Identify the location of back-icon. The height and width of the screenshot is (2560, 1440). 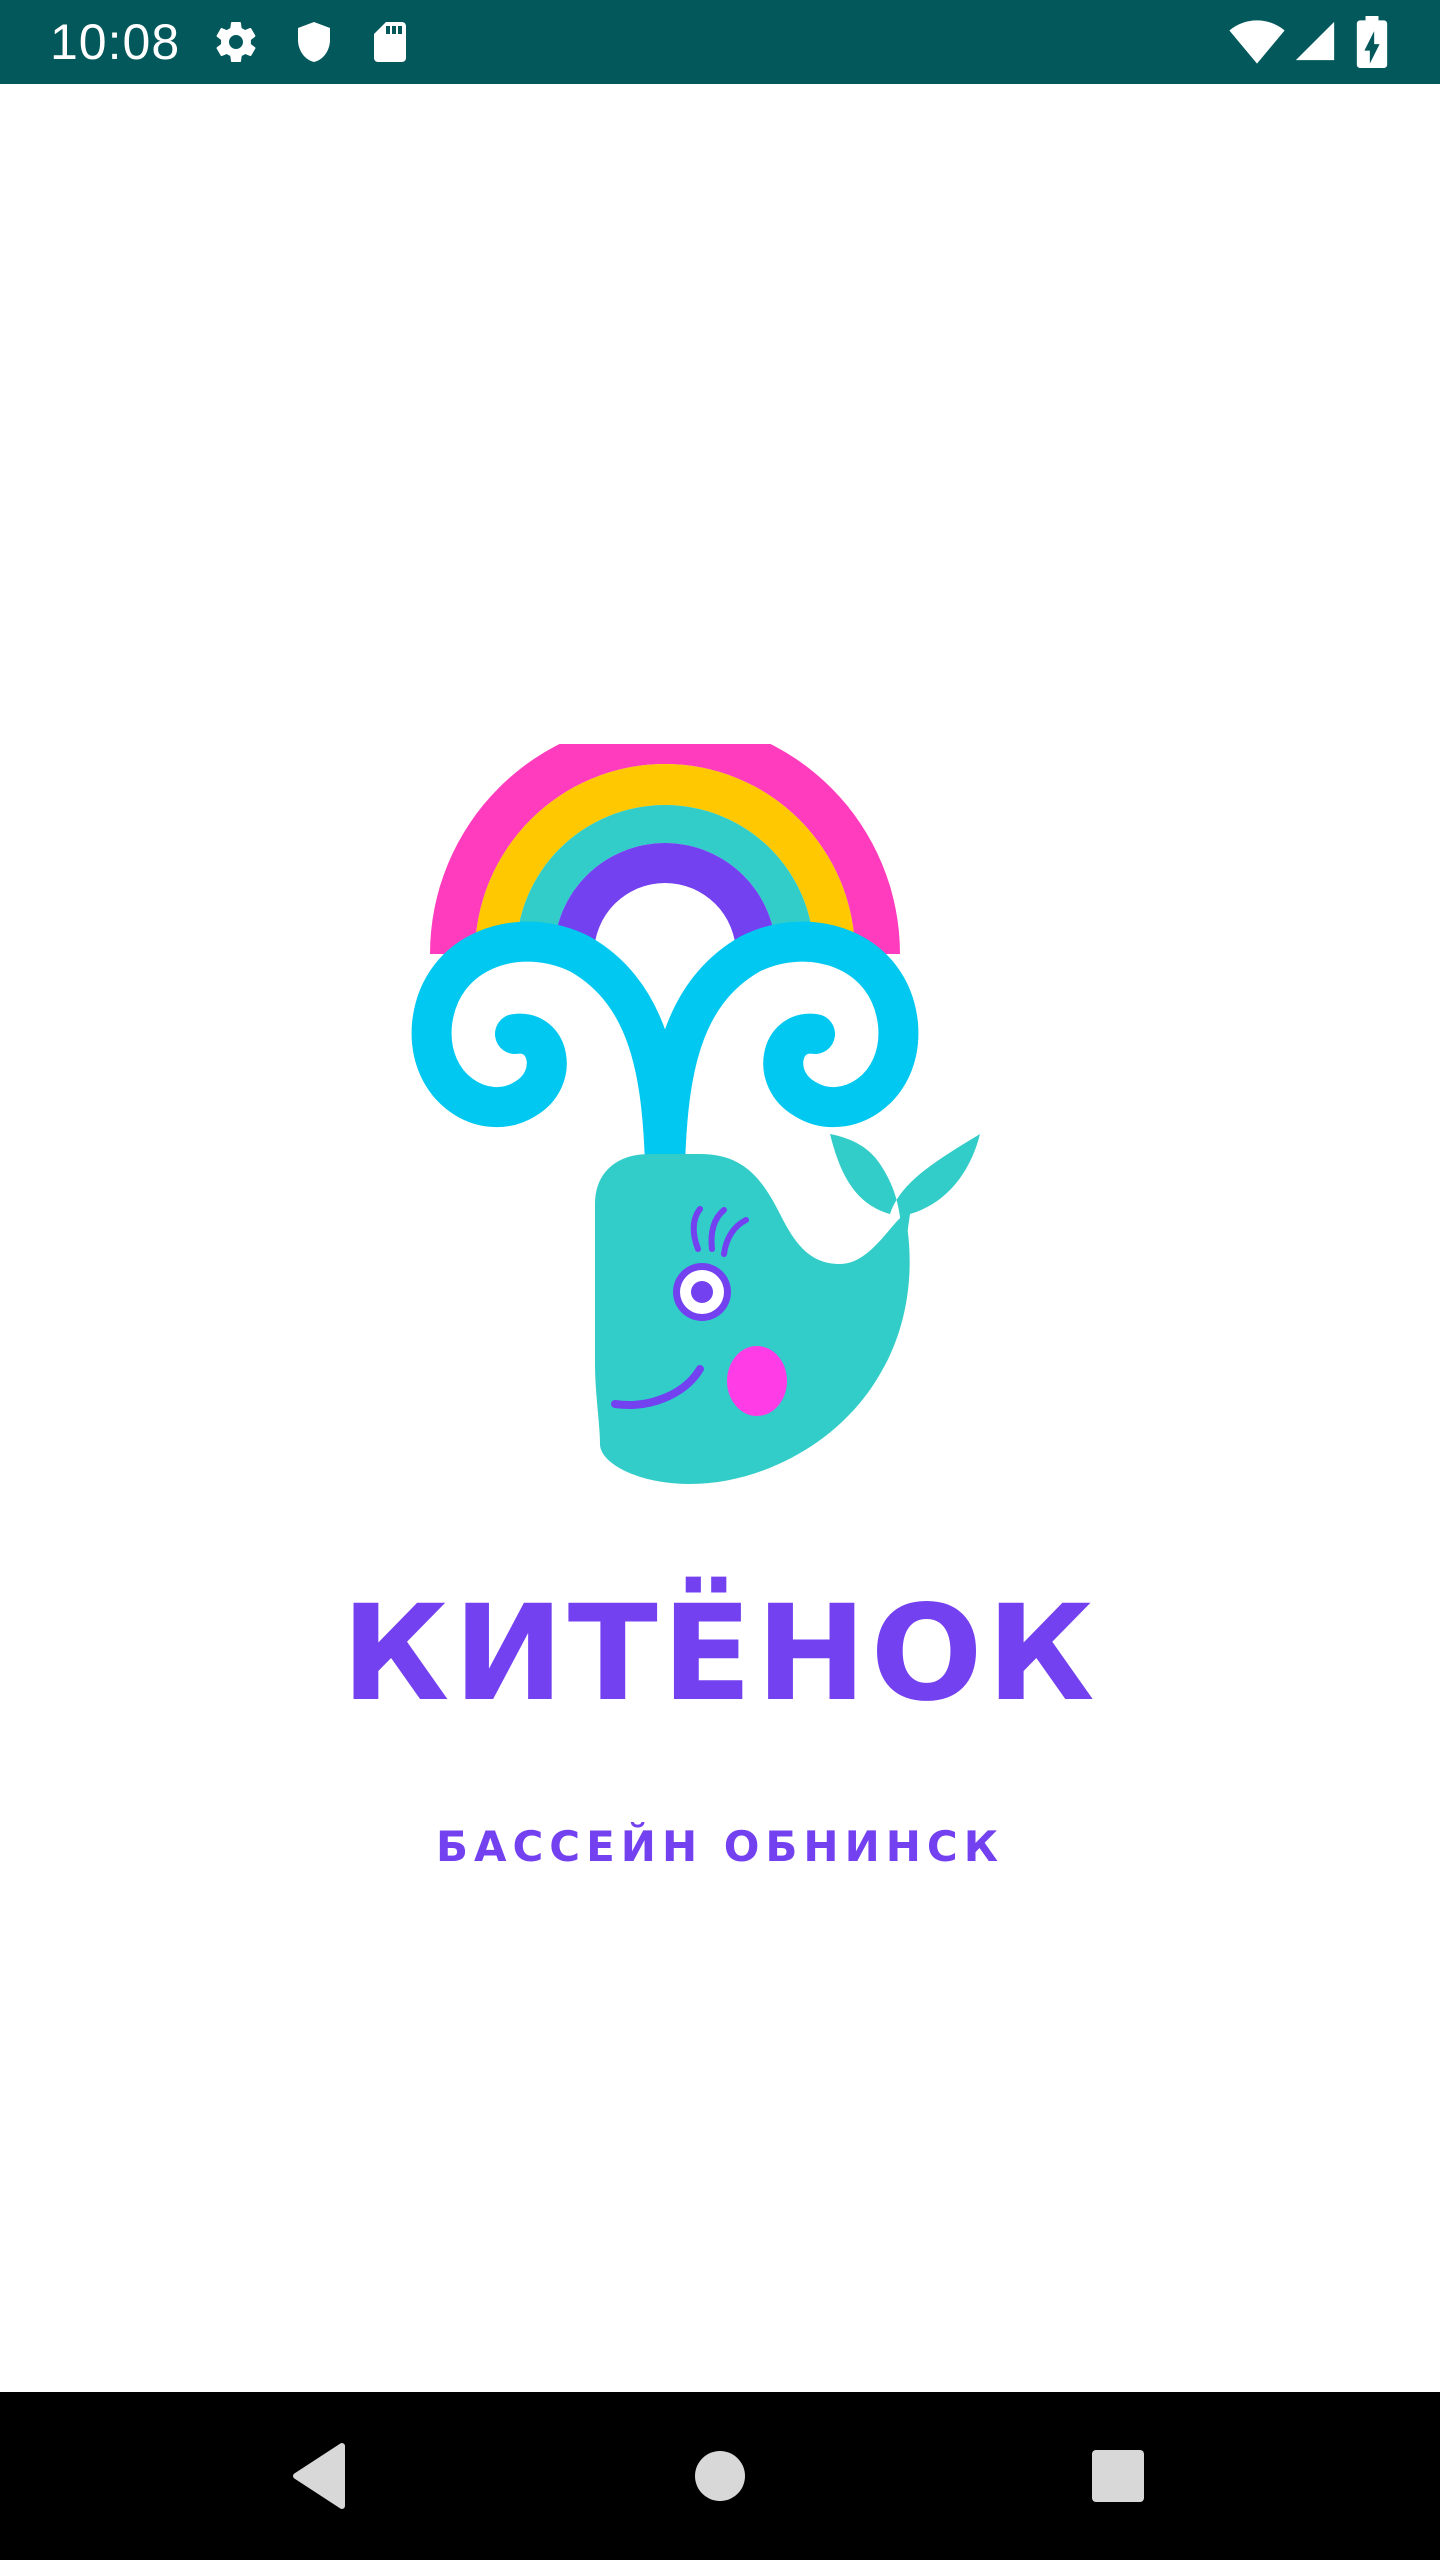
(320, 2476).